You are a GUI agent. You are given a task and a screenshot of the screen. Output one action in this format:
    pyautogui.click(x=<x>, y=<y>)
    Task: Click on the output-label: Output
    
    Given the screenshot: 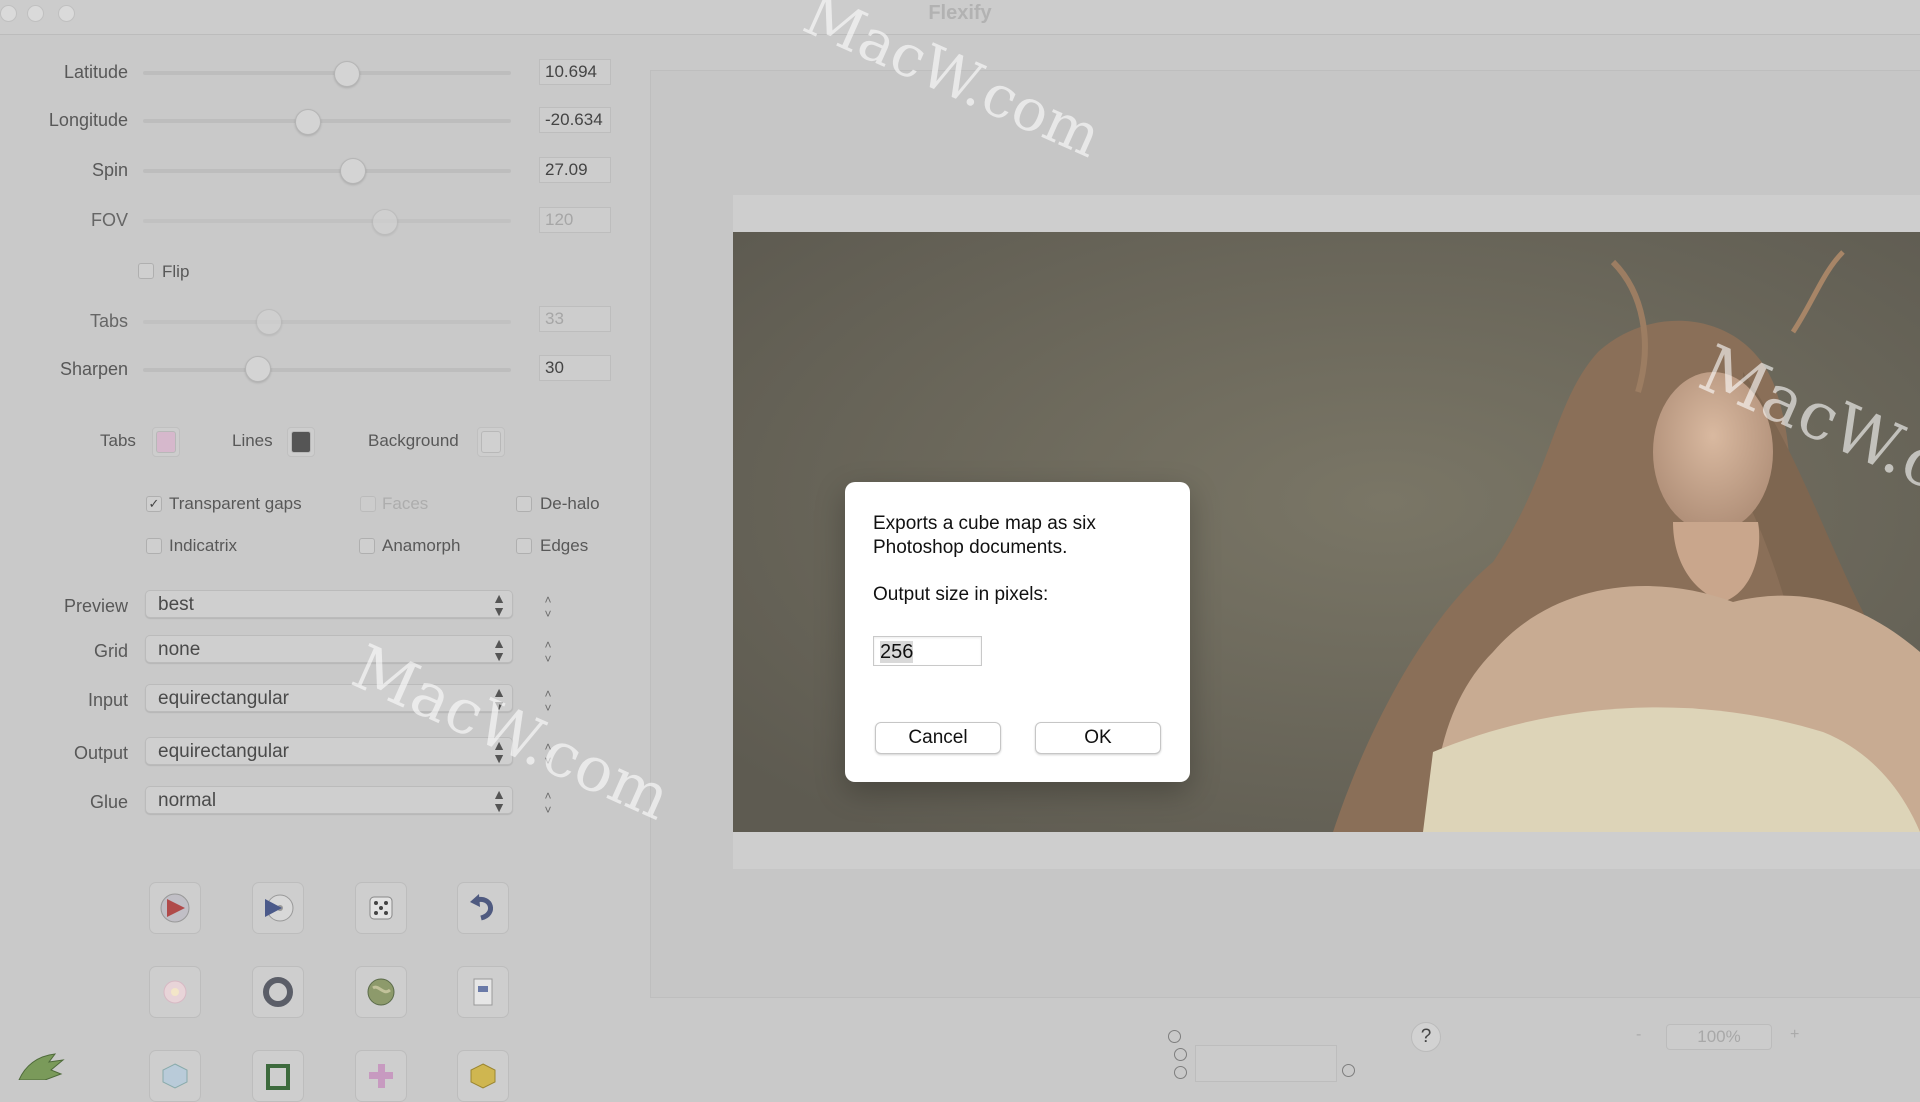 What is the action you would take?
    pyautogui.click(x=100, y=753)
    